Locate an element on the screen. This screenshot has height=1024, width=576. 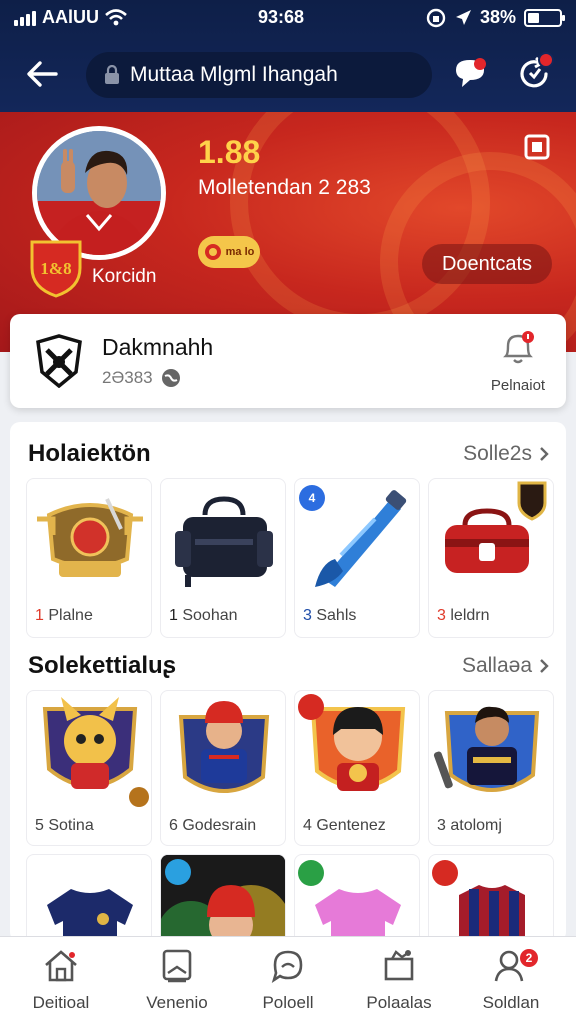
nav-item-profile: 2 Soldlan is located at coordinates (511, 980).